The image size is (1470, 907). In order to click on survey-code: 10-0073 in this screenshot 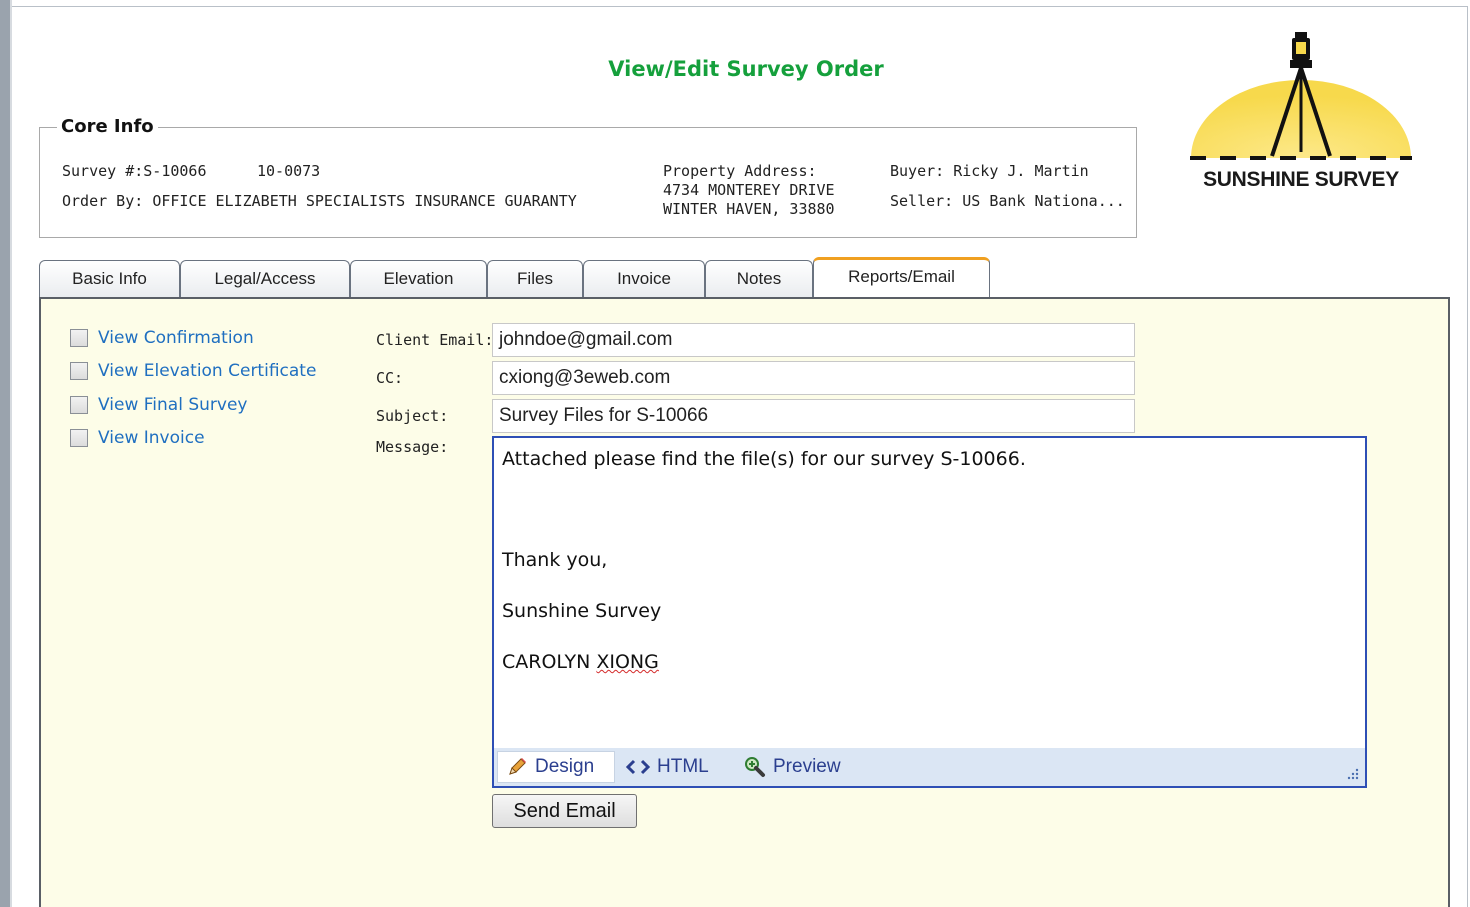, I will do `click(289, 171)`.